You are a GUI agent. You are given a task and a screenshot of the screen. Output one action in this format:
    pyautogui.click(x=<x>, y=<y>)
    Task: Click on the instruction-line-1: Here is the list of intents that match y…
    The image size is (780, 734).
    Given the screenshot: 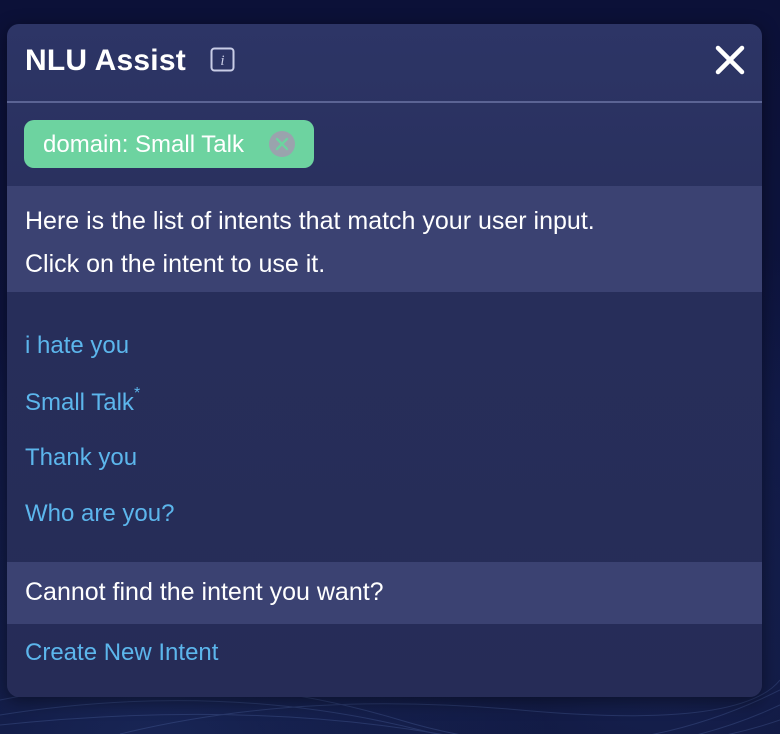 What is the action you would take?
    pyautogui.click(x=310, y=221)
    